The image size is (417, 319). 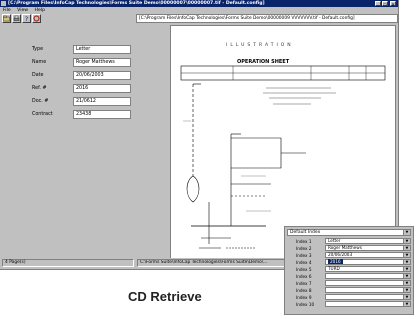 What do you see at coordinates (368, 262) in the screenshot?
I see `index-field-4: 2016 ▼` at bounding box center [368, 262].